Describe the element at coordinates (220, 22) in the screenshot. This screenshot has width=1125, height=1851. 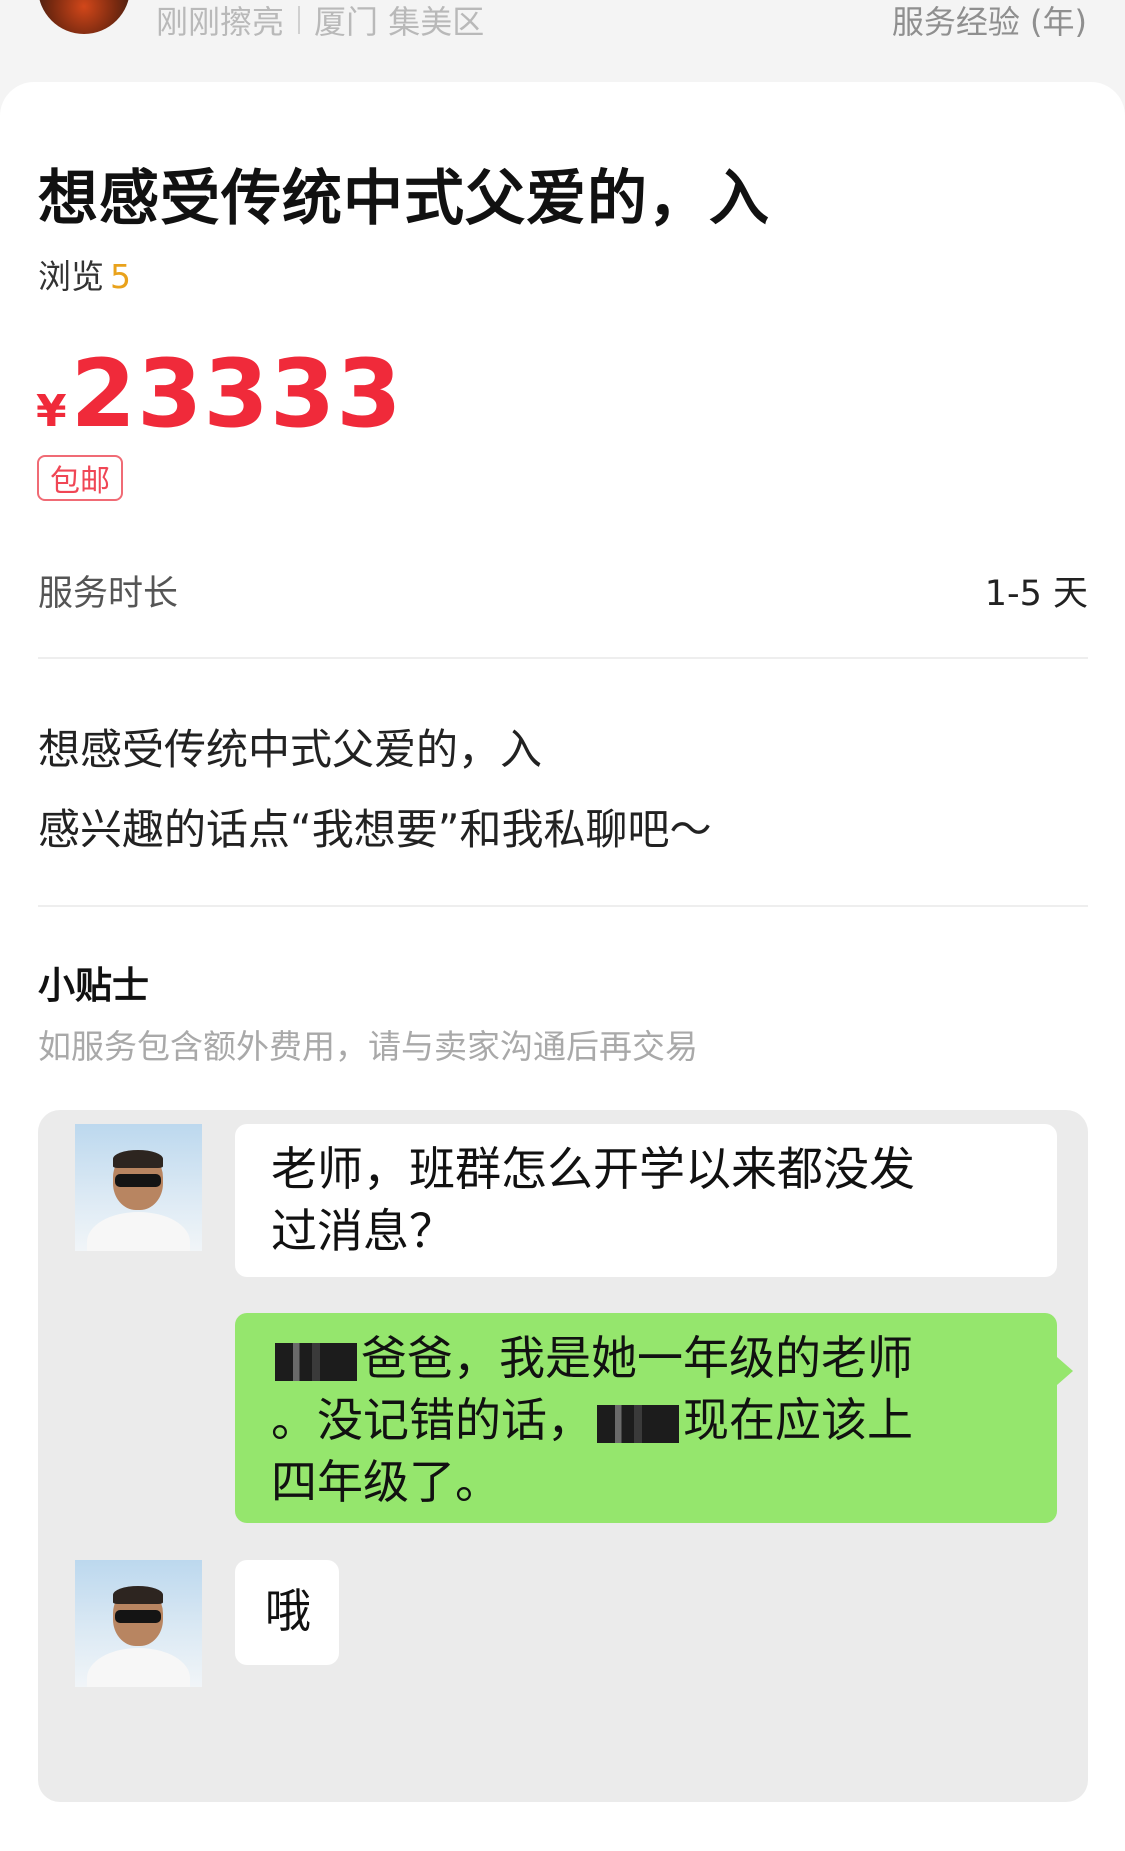
I see `polish-time: 刚刚擦亮` at that location.